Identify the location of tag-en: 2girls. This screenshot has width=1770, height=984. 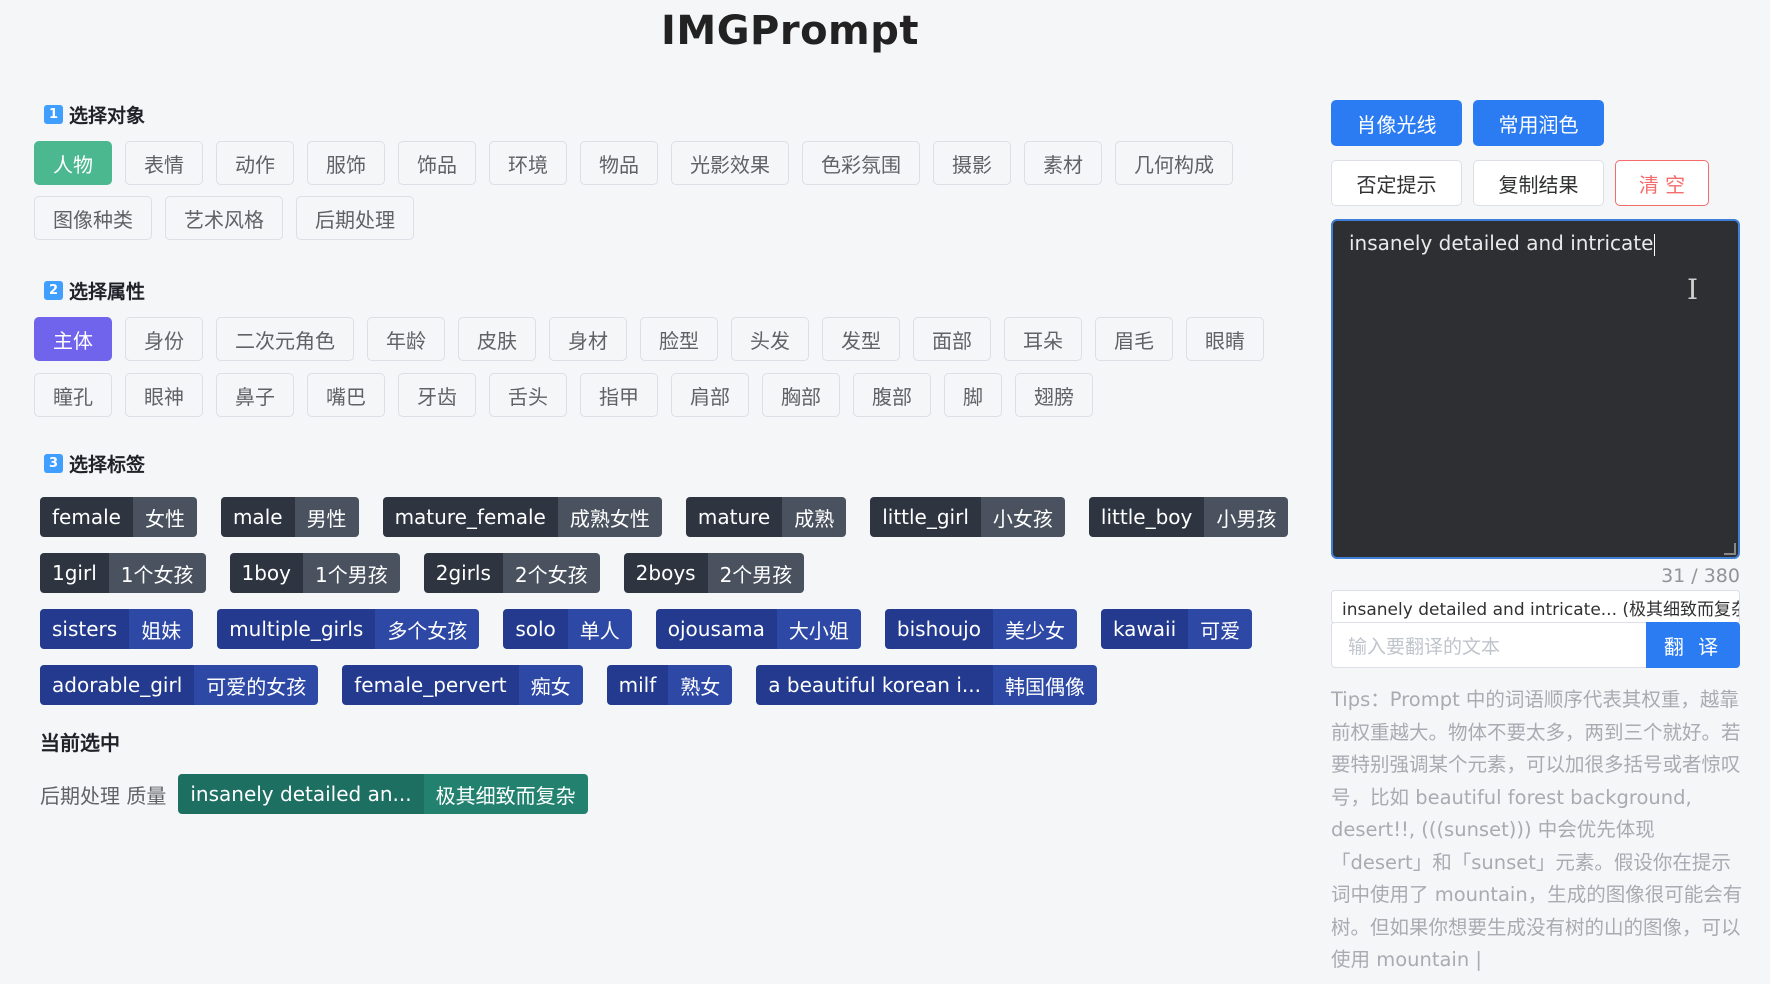
(463, 573).